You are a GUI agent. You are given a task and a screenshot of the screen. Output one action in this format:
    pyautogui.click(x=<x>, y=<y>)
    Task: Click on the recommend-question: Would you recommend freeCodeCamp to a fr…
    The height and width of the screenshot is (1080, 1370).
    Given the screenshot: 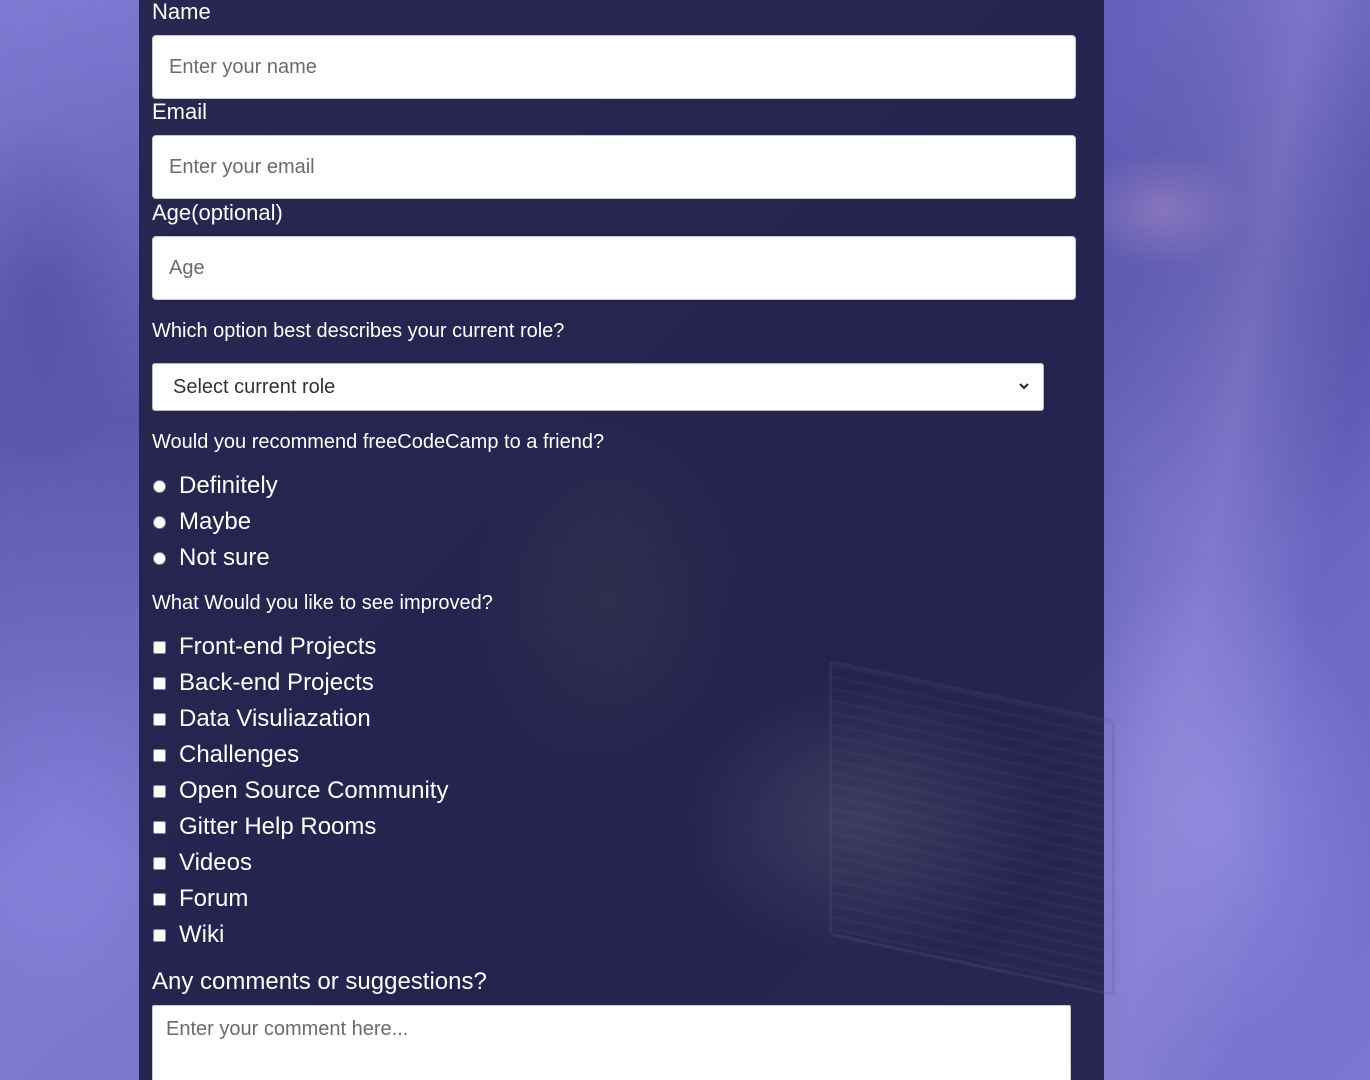 What is the action you would take?
    pyautogui.click(x=378, y=442)
    